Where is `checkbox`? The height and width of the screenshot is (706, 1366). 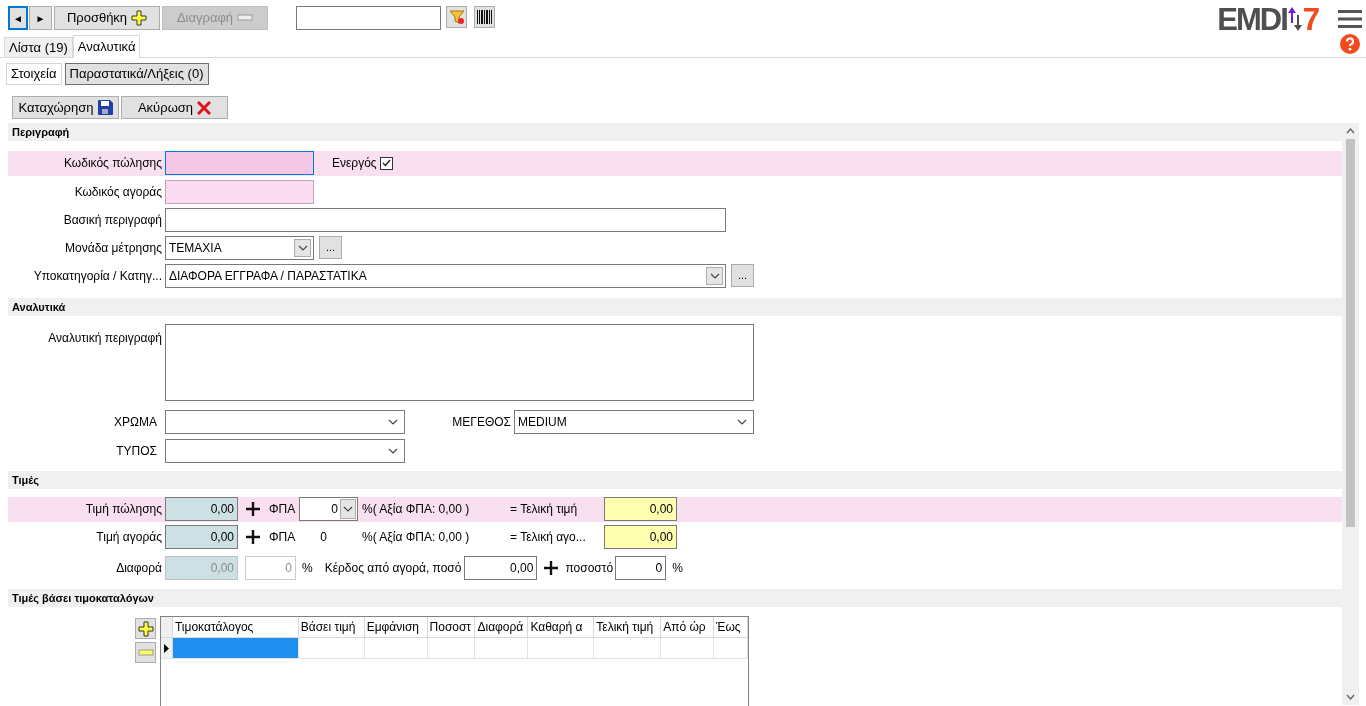 checkbox is located at coordinates (386, 163).